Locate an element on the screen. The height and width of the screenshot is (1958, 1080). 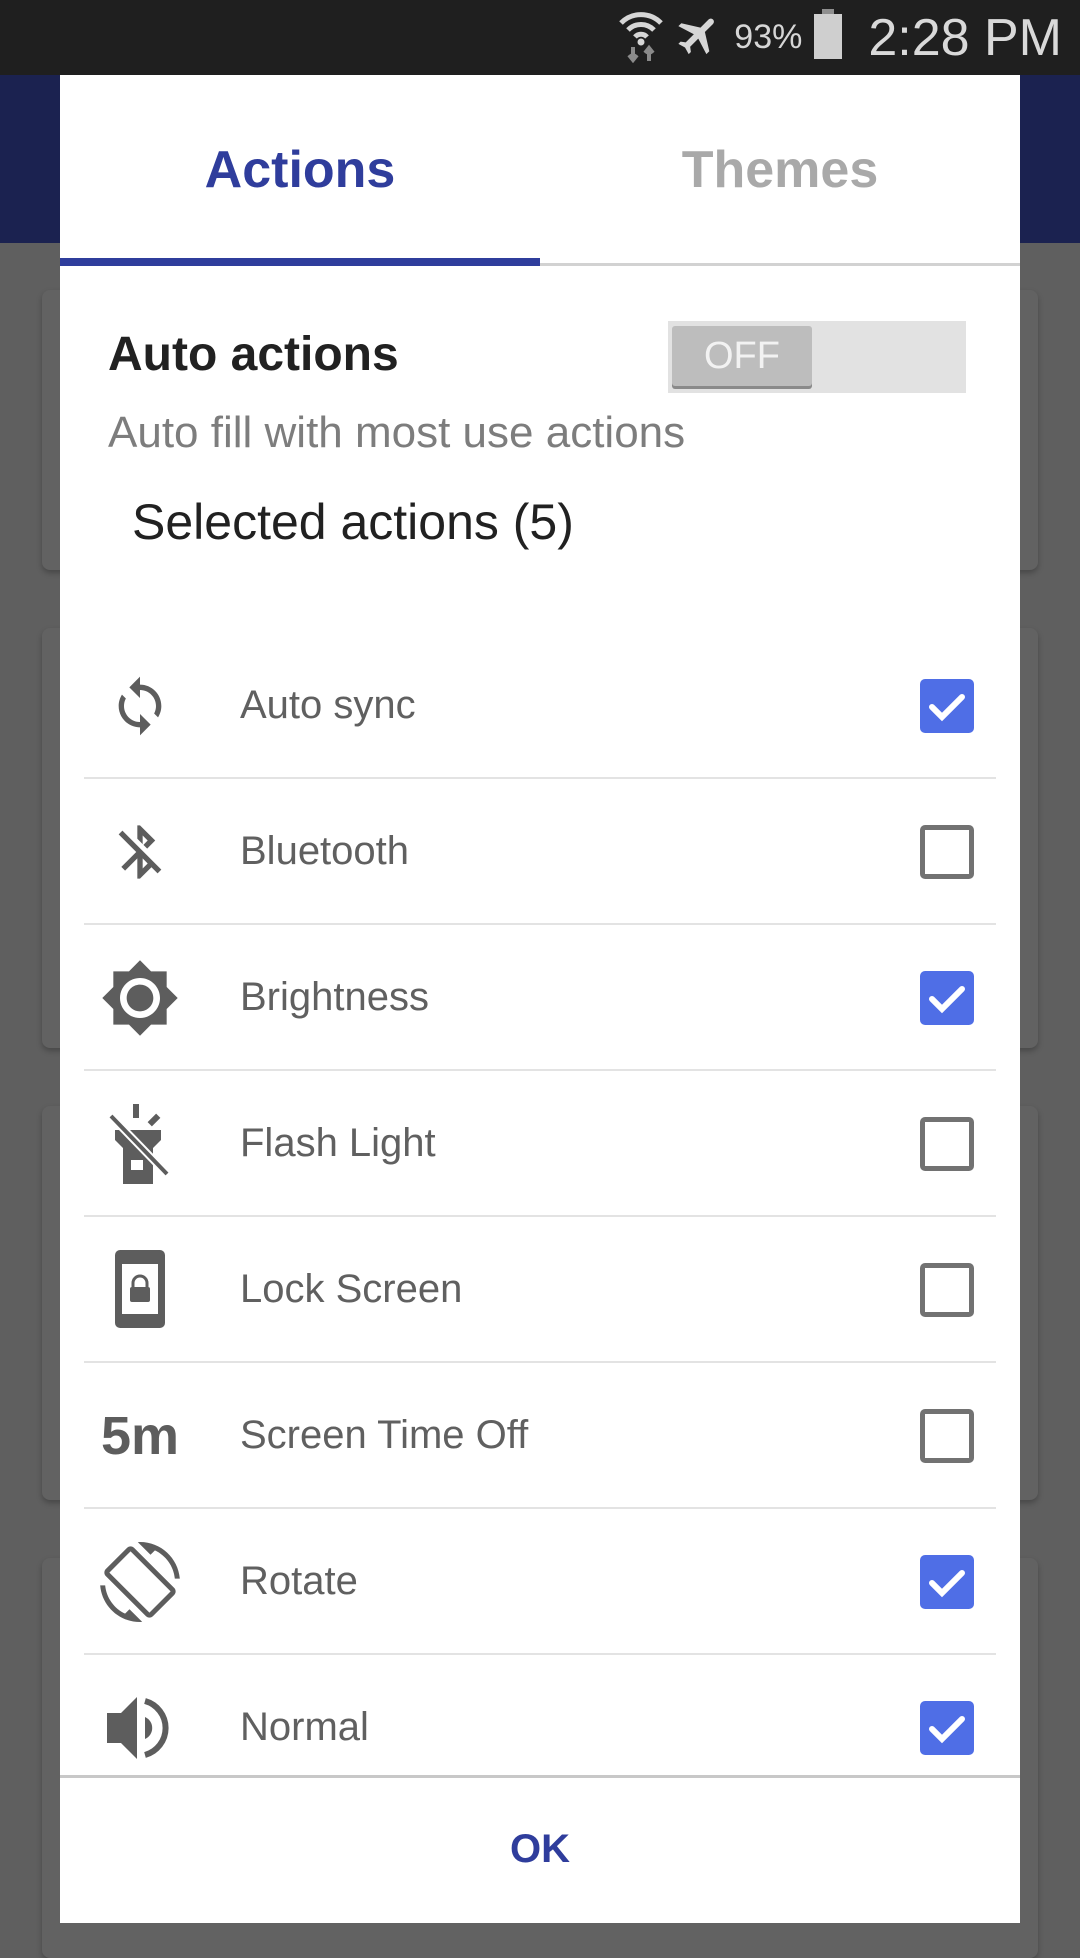
sync-icon is located at coordinates (140, 706).